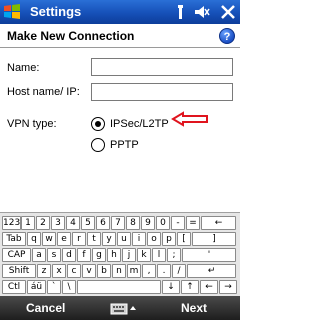 This screenshot has width=320, height=320. What do you see at coordinates (71, 36) in the screenshot?
I see `page-title: Make New Connection` at bounding box center [71, 36].